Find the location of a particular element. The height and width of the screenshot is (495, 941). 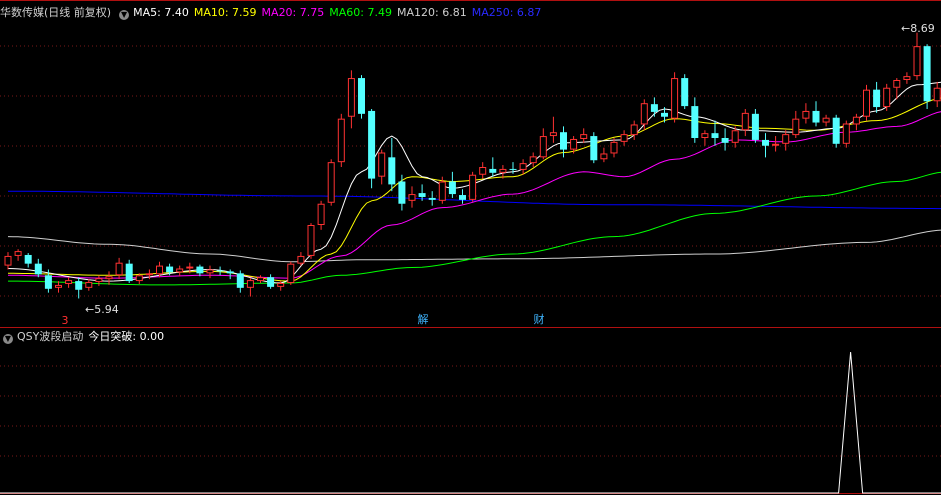

unlock-marker-icon: 解 is located at coordinates (423, 320).